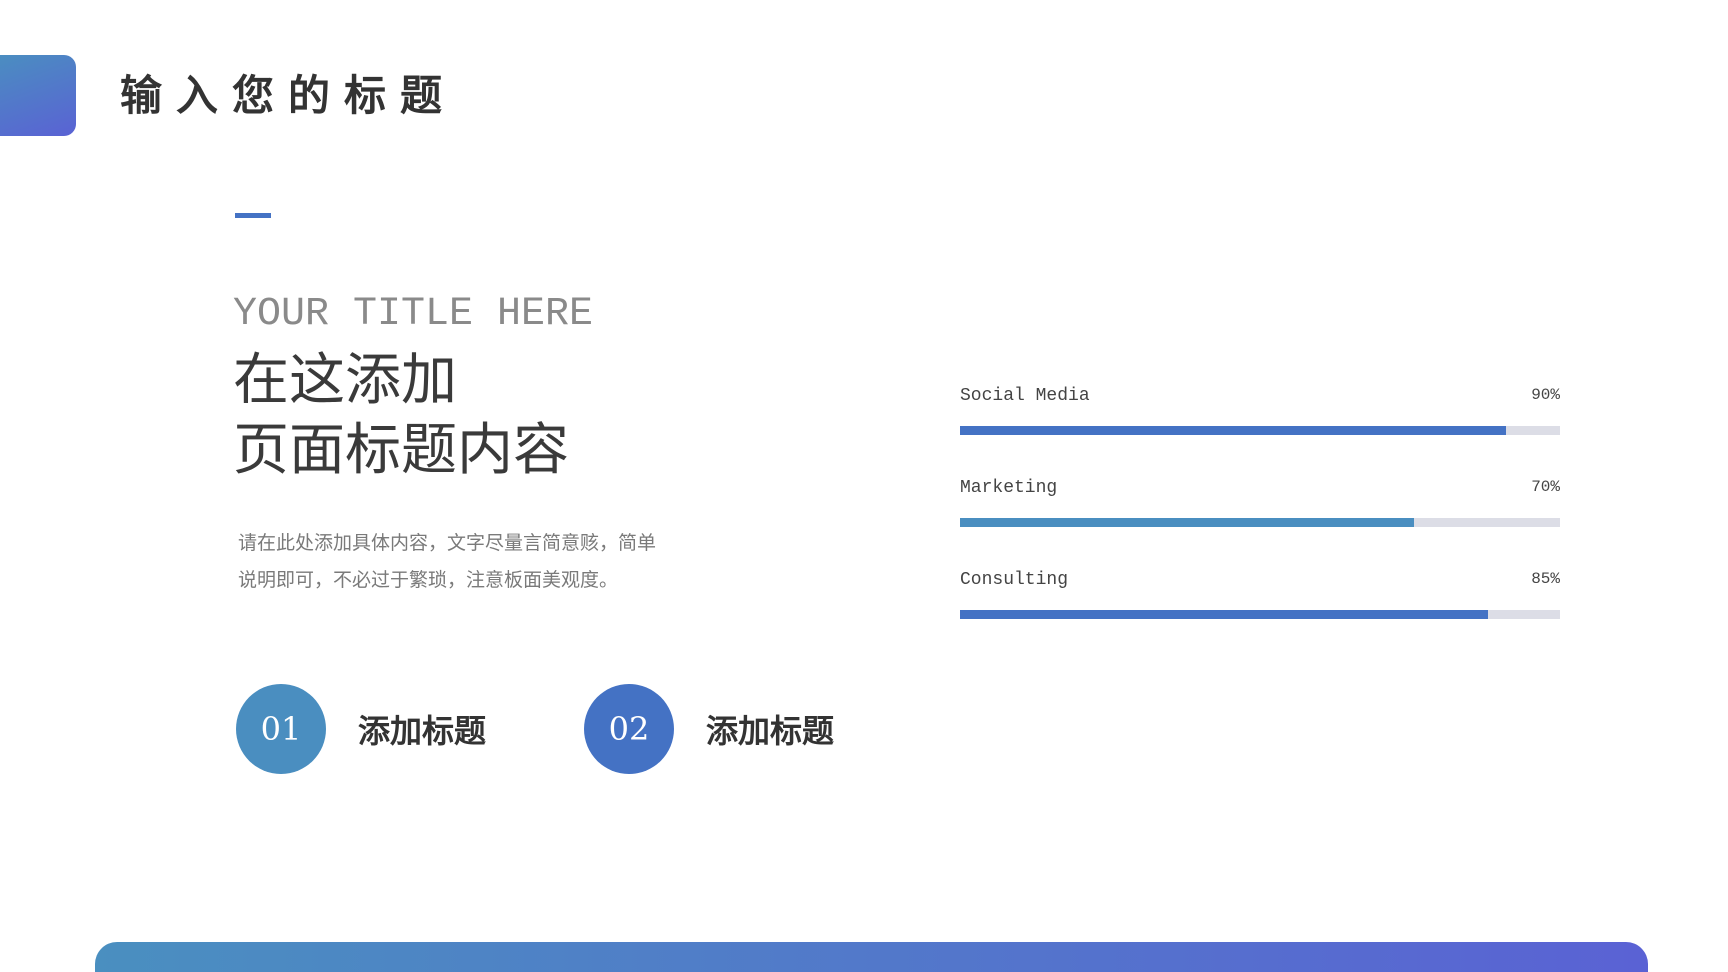  Describe the element at coordinates (447, 543) in the screenshot. I see `body-line-1: 请在此处添加具体内容，文字尽量言简意赅，简单` at that location.